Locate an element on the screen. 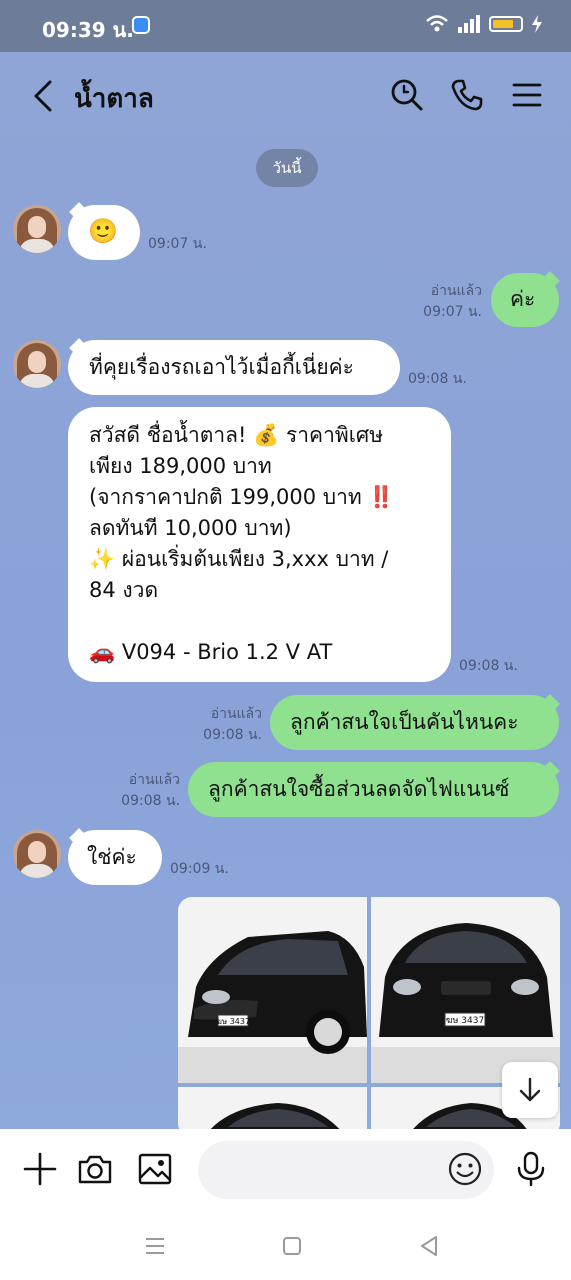  chat-title: น้ำตาล is located at coordinates (114, 99).